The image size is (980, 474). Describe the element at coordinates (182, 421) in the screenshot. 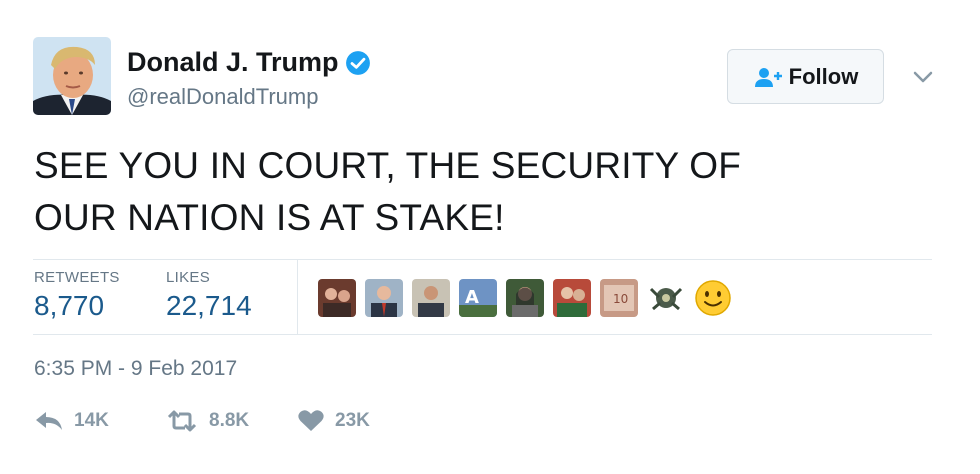

I see `retweet-icon` at that location.